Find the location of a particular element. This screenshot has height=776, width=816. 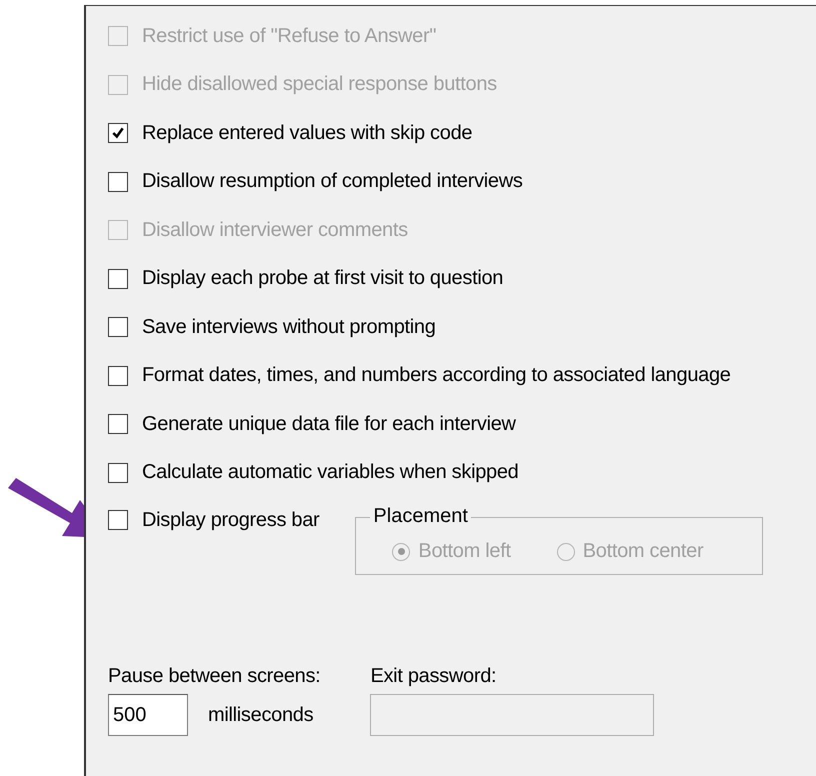

option-label: Generate unique data file for each interview is located at coordinates (329, 424).